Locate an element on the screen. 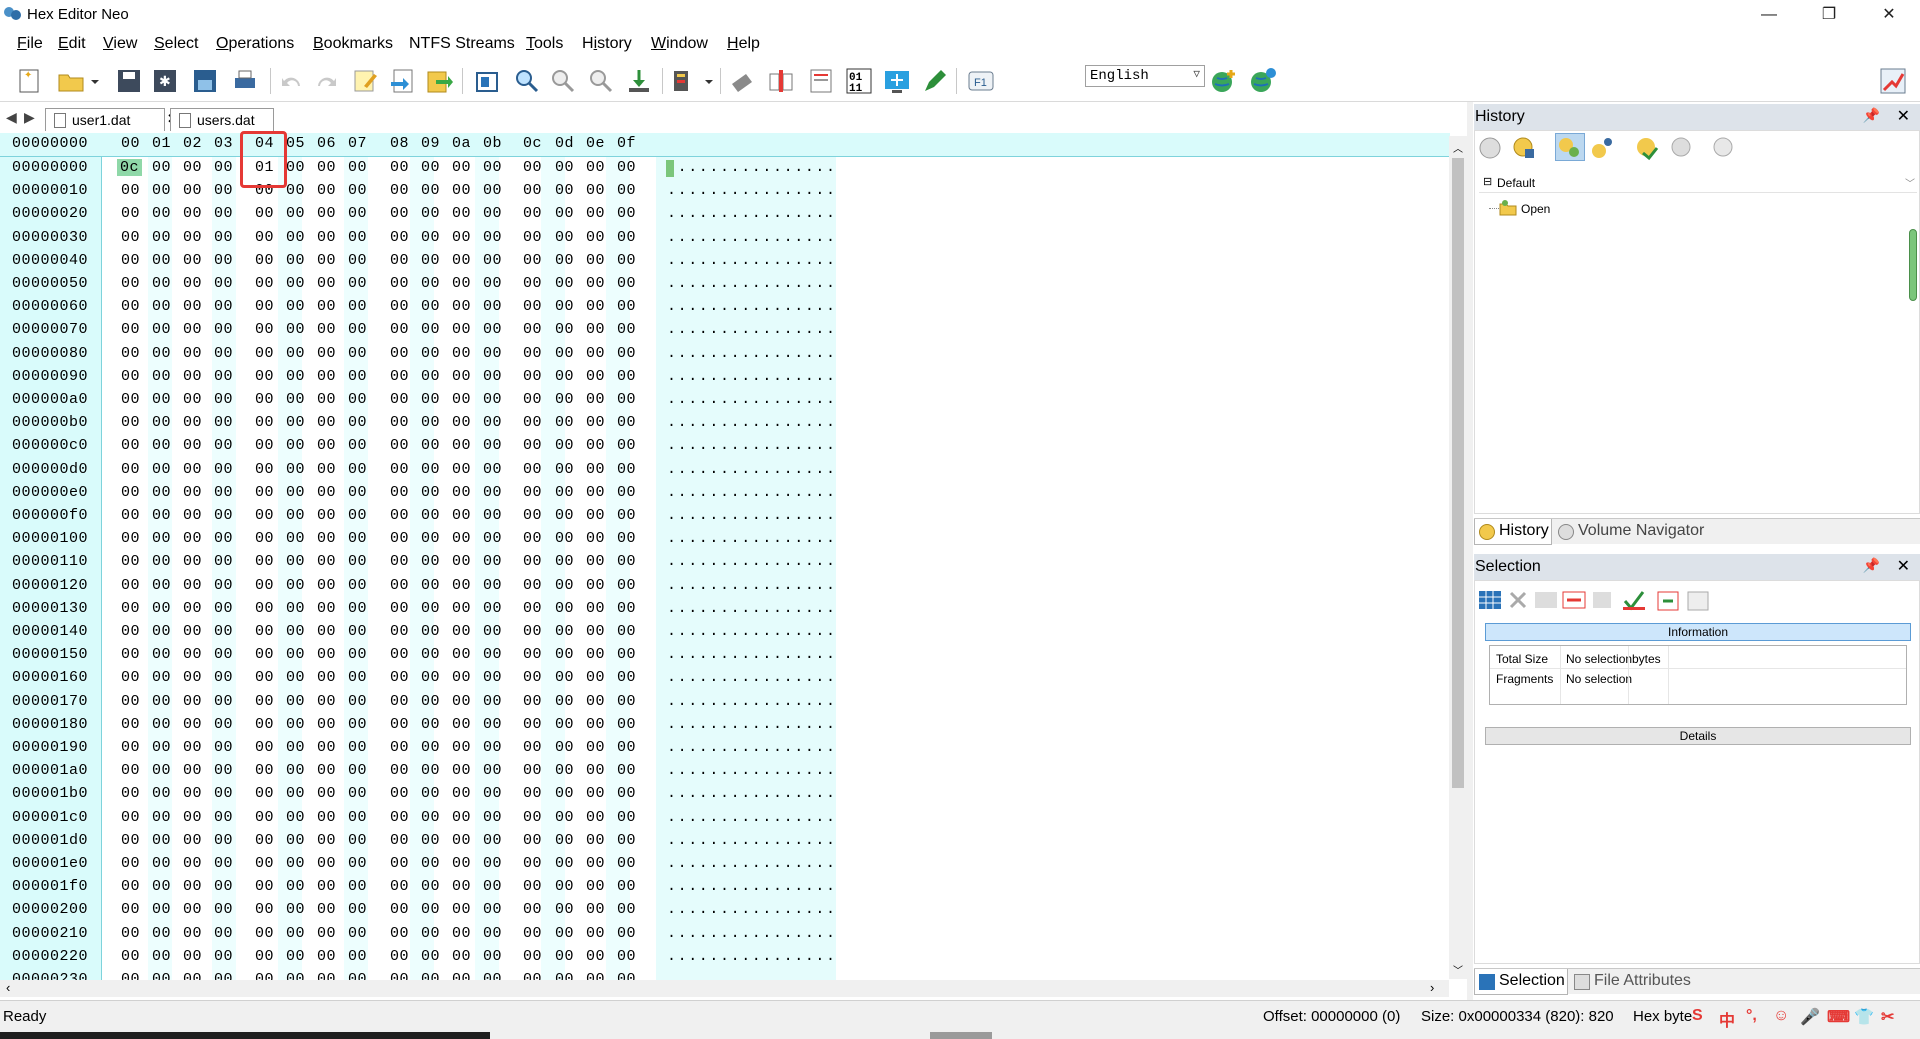 The width and height of the screenshot is (1920, 1039). close-panel-icon: ✕ is located at coordinates (1903, 566).